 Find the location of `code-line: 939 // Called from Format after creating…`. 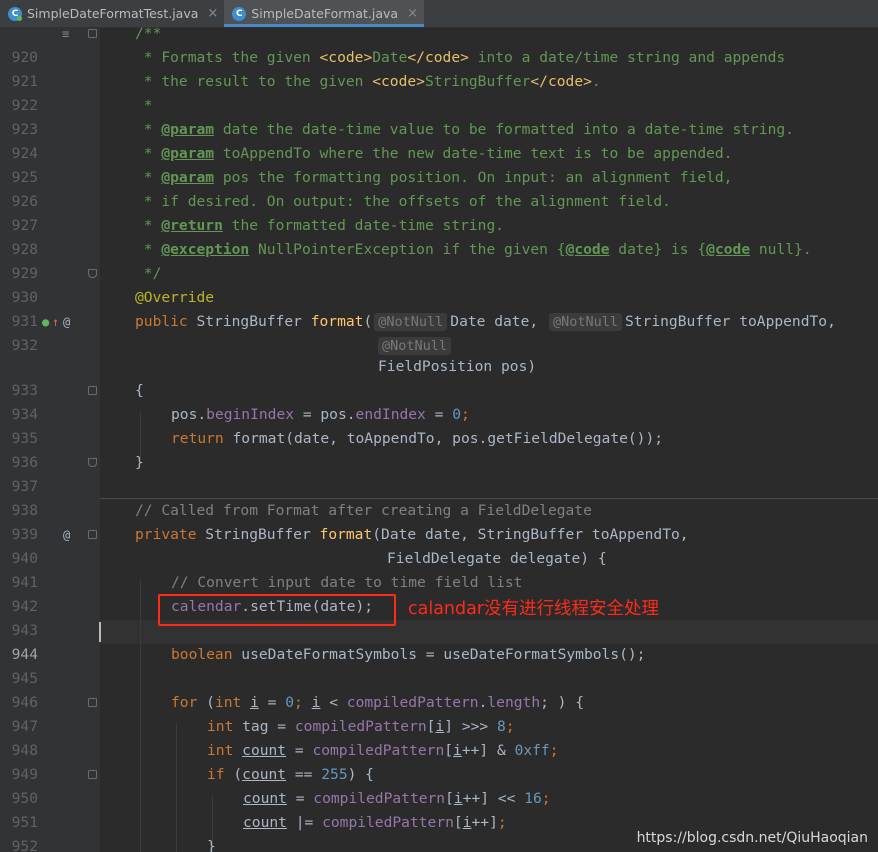

code-line: 939 // Called from Format after creating… is located at coordinates (439, 521).